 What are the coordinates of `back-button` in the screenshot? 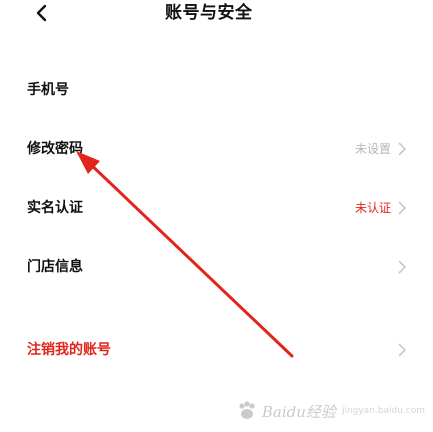 It's located at (41, 13).